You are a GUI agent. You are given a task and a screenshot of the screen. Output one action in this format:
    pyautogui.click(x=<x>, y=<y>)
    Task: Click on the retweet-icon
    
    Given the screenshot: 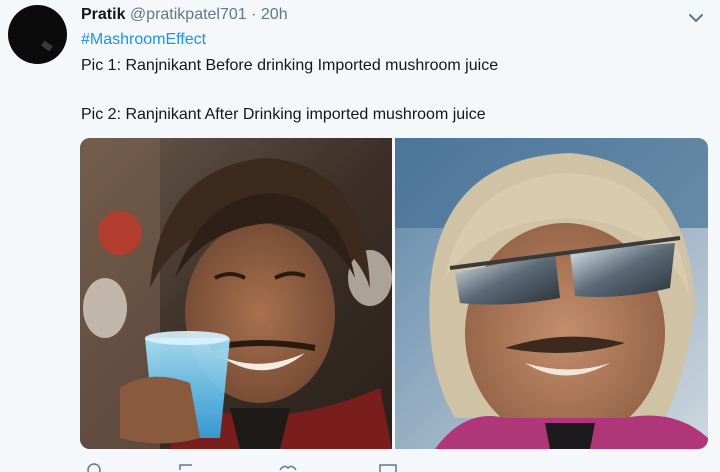 What is the action you would take?
    pyautogui.click(x=185, y=467)
    